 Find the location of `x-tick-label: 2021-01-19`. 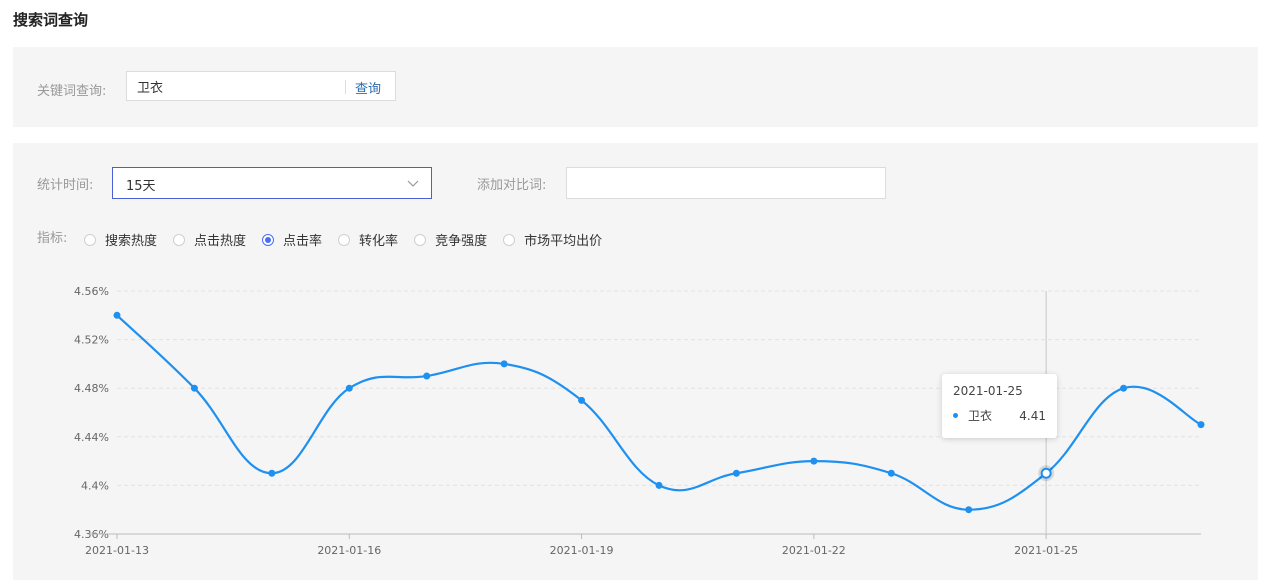

x-tick-label: 2021-01-19 is located at coordinates (582, 550).